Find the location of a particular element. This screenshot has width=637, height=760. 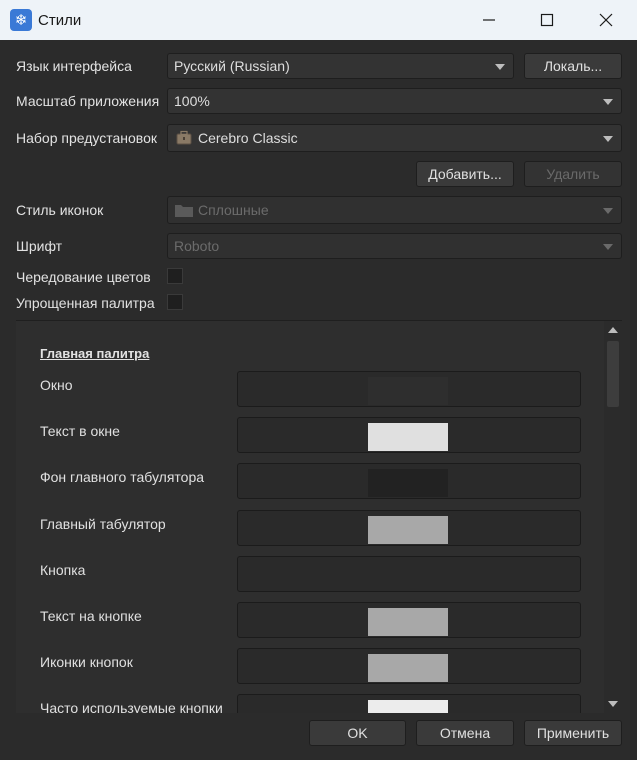

simplified-palette-label: Упрощенная палитра is located at coordinates (85, 303).